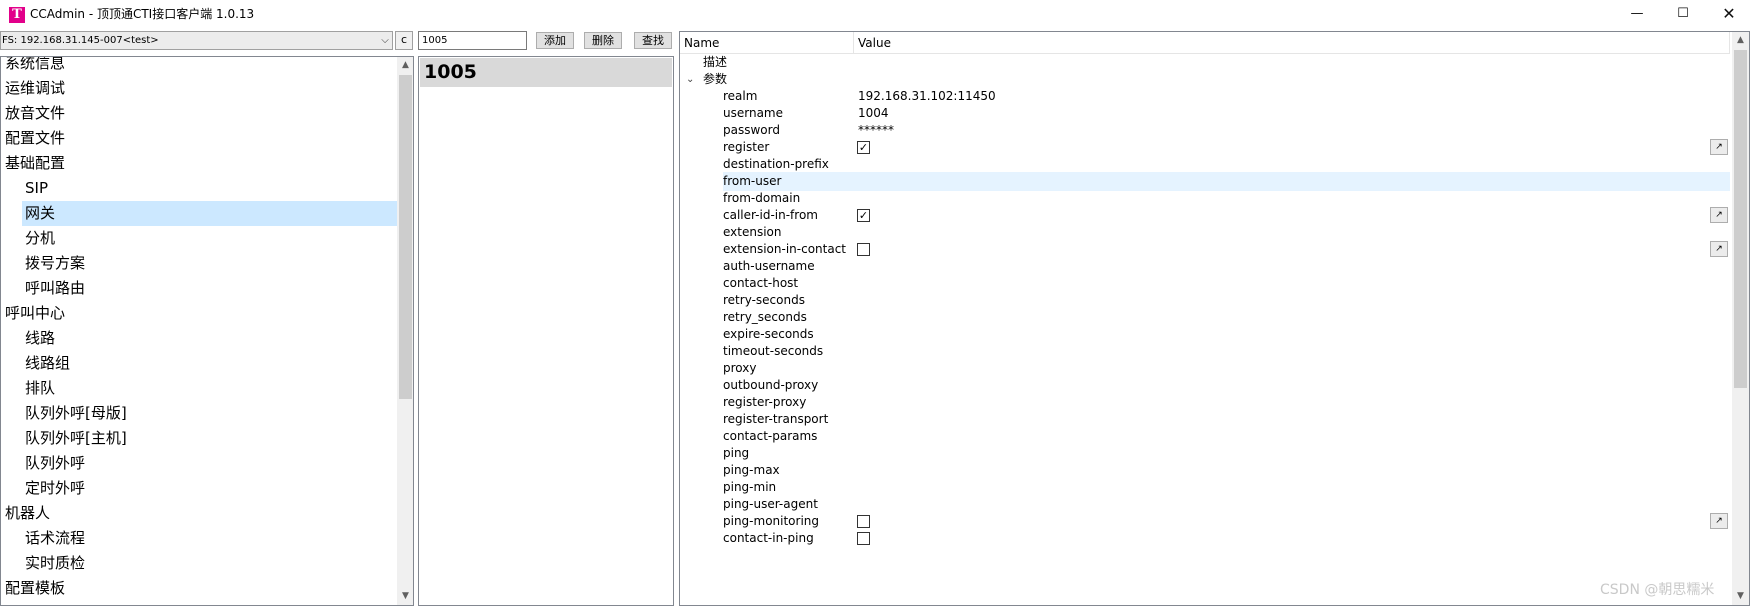  I want to click on tree-item: 线路, so click(40, 338).